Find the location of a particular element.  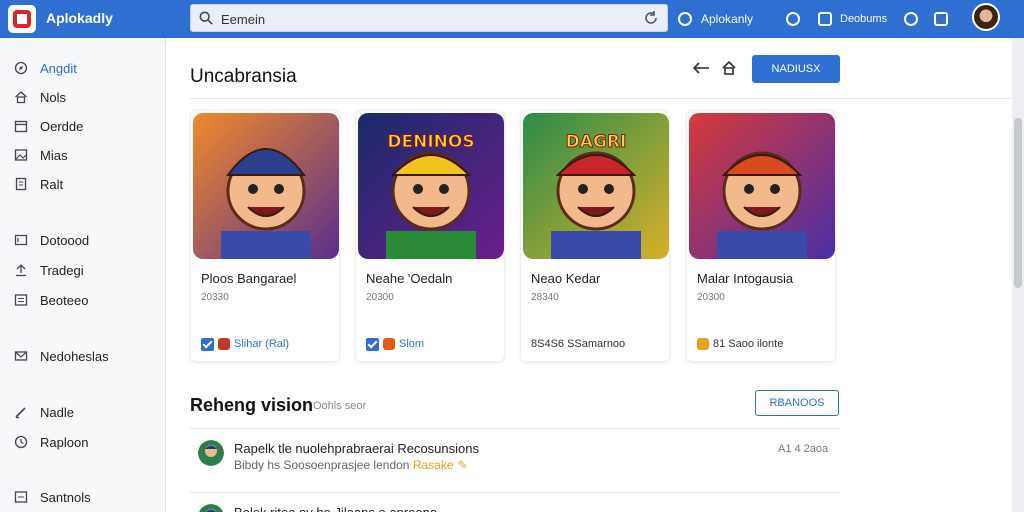

row-tag: Rasake is located at coordinates (433, 465).